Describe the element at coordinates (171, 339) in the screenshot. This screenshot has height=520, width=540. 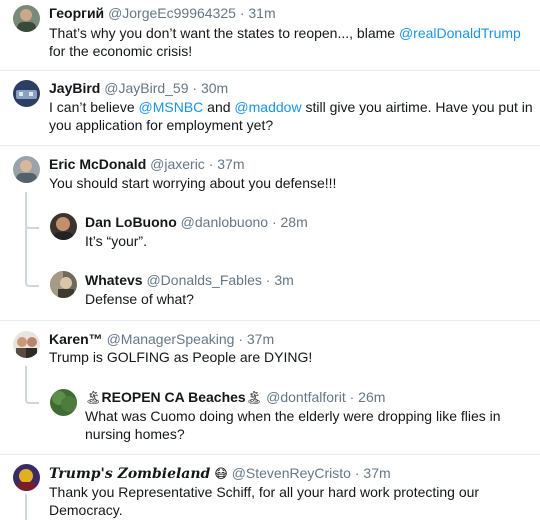
I see `author-handle: @ManagerSpeaking` at that location.